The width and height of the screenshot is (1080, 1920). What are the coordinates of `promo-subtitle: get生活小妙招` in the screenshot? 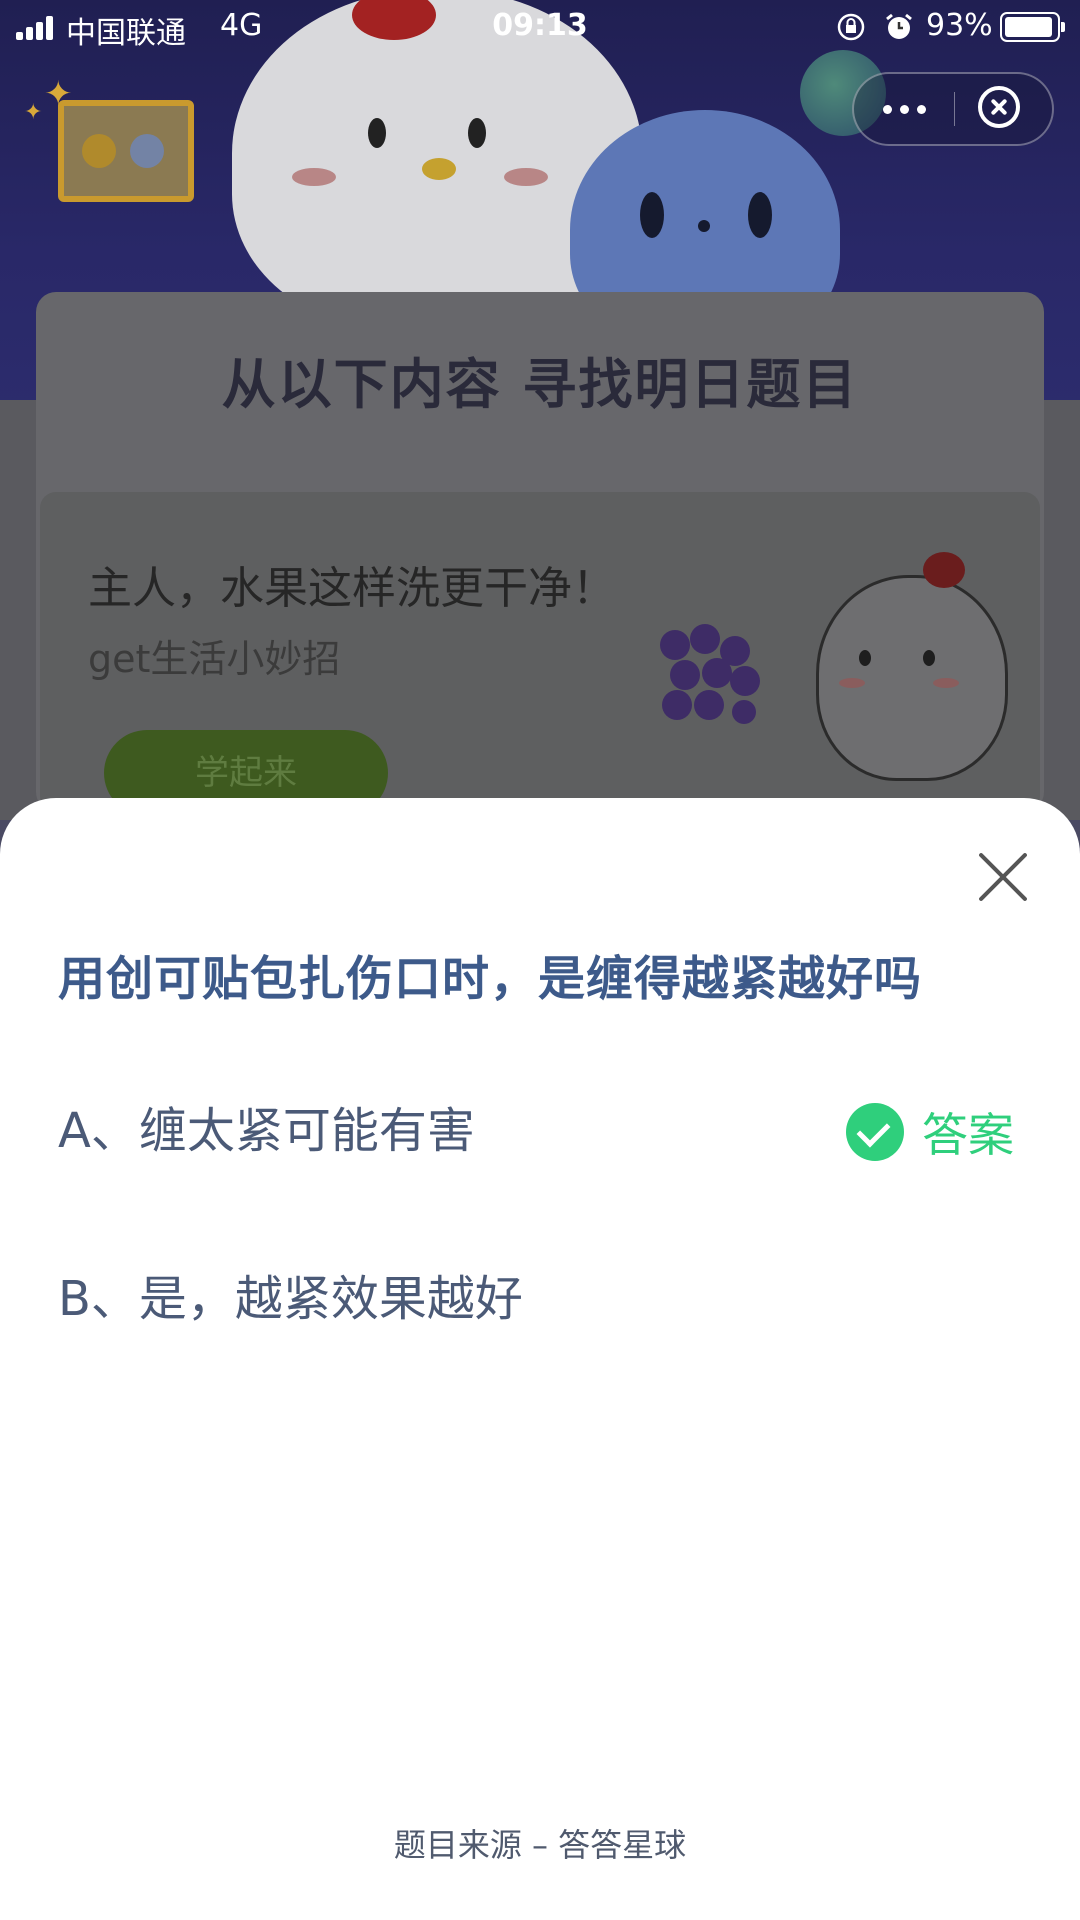 It's located at (214, 659).